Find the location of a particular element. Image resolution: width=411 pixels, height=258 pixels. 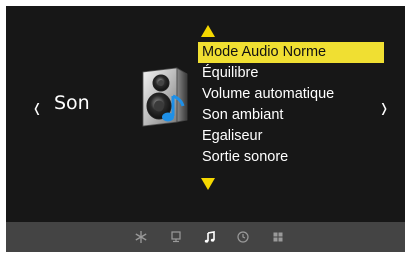

category-tab-bar is located at coordinates (205, 237).